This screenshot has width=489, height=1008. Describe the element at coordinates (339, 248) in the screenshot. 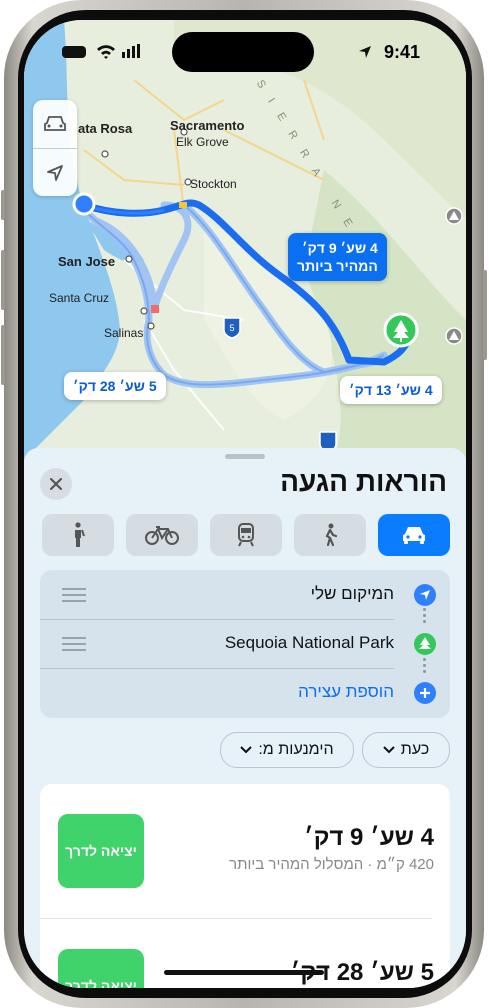

I see `callout-time: 4 שע׳ 9 דק׳` at that location.